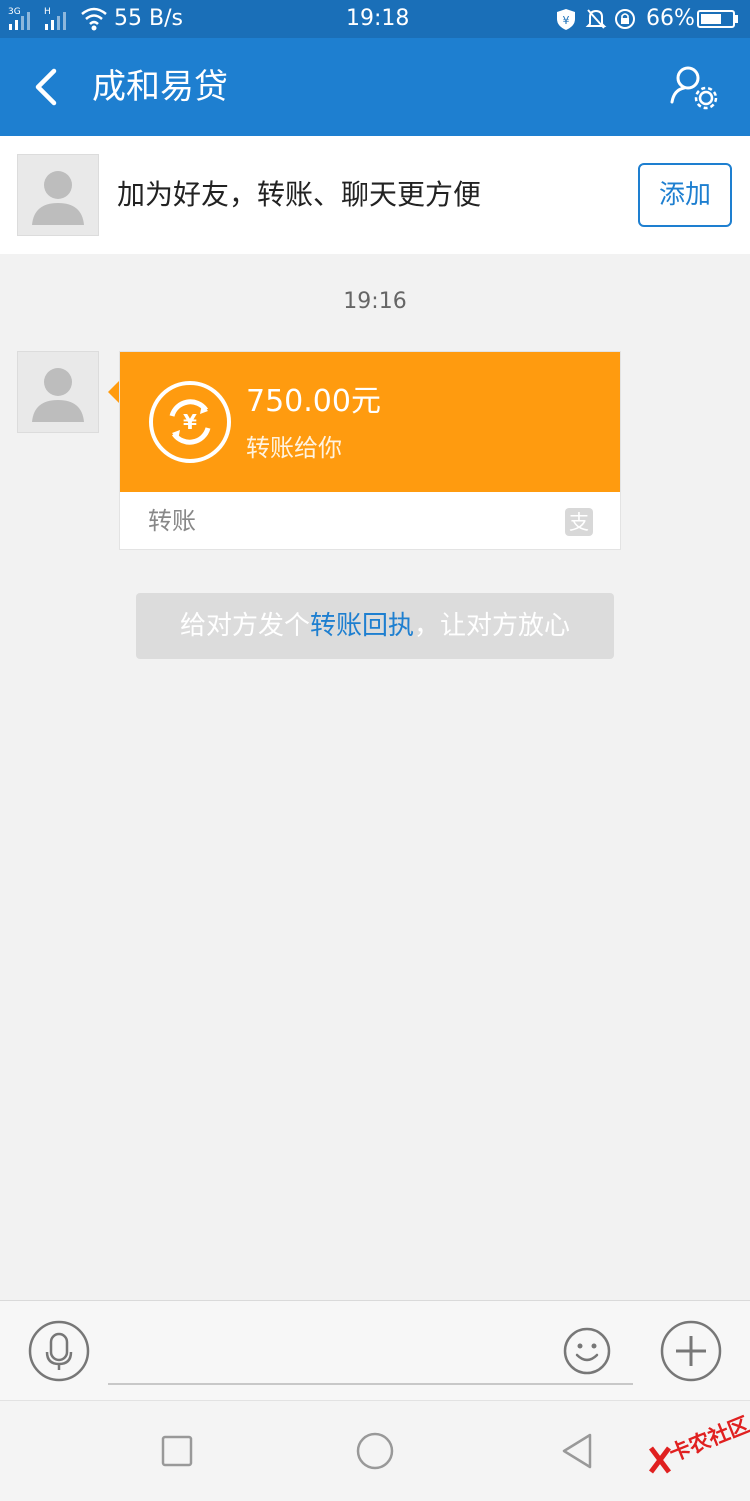 The height and width of the screenshot is (1501, 750). I want to click on status-bar: 3G H 55 B/s 19:18 ¥ 66%, so click(375, 19).